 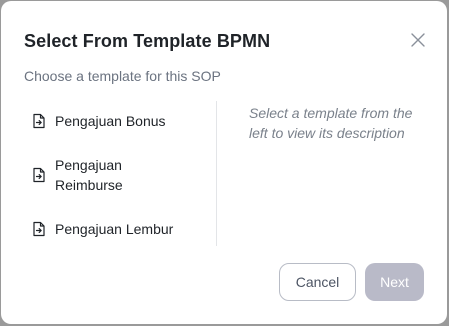 I want to click on dialog-title: Select From Template BPMN, so click(x=147, y=41).